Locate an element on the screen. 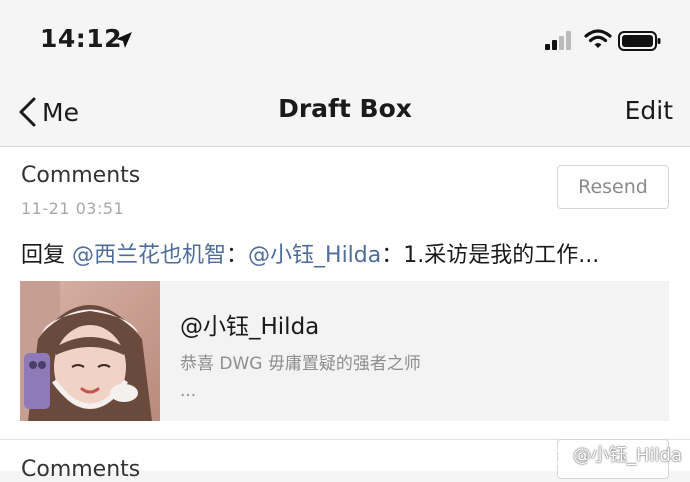  watermark-text: @小钰_Hilda is located at coordinates (627, 455).